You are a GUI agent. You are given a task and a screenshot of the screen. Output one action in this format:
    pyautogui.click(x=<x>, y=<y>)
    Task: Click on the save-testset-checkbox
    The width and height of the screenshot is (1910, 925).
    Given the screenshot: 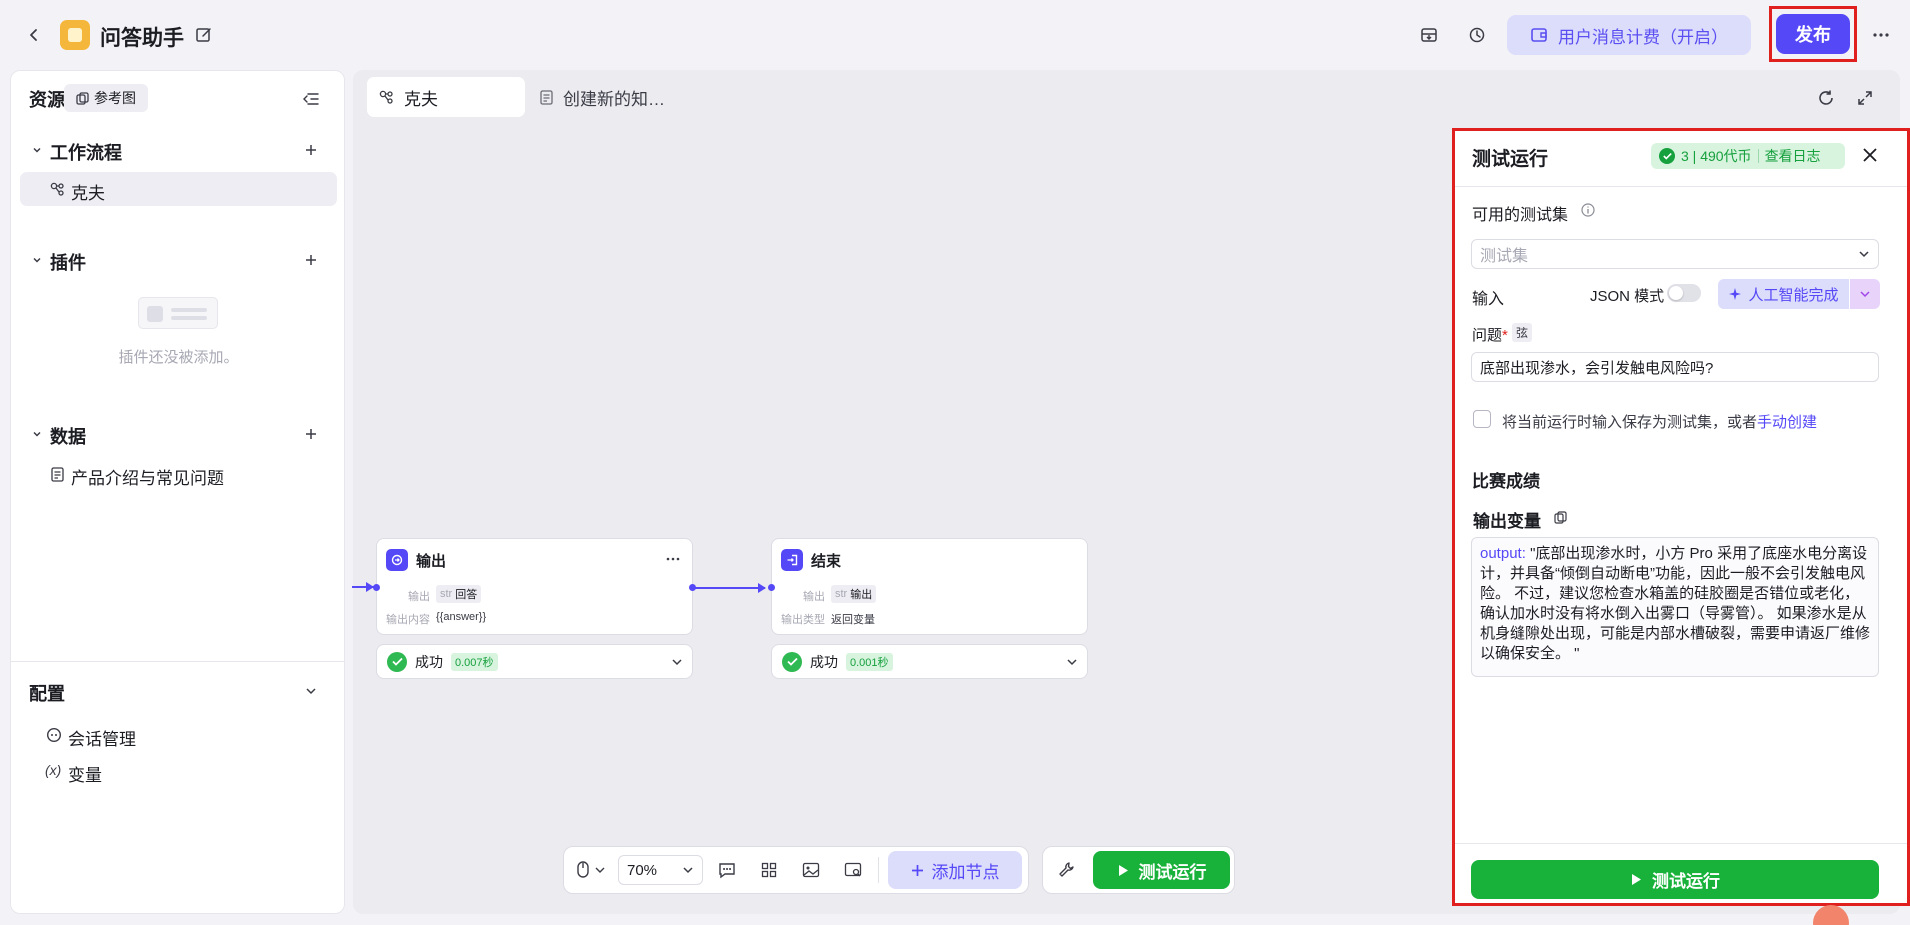 What is the action you would take?
    pyautogui.click(x=1482, y=419)
    